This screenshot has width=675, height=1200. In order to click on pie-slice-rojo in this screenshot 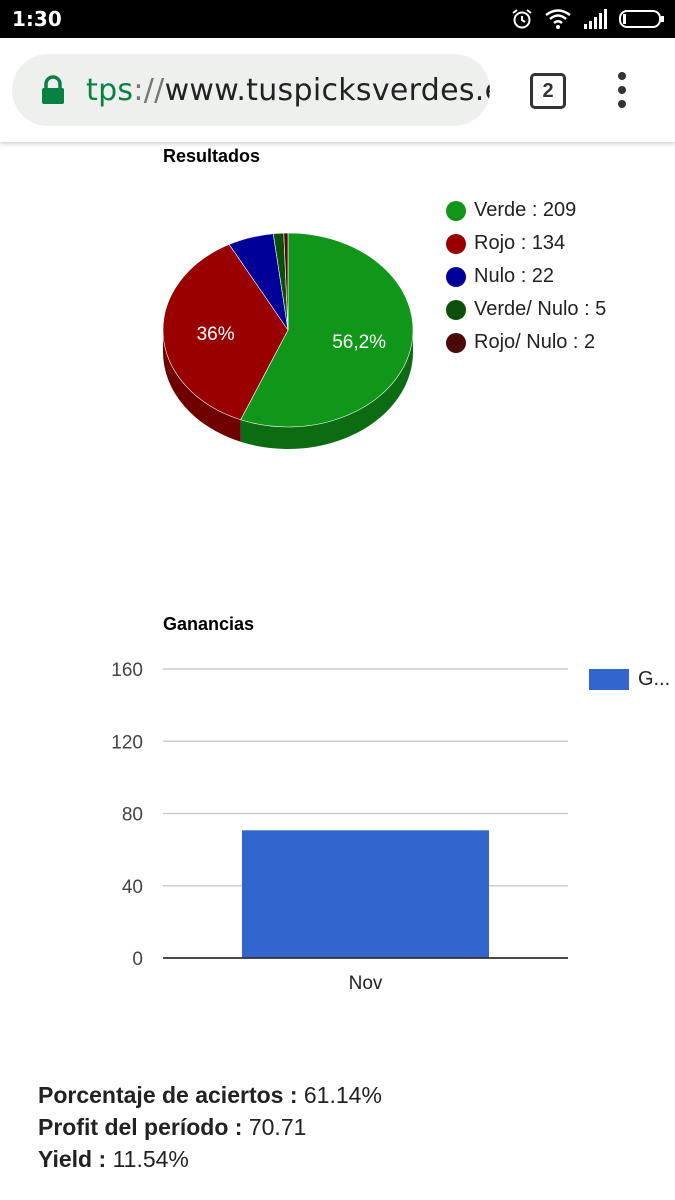, I will do `click(225, 332)`.